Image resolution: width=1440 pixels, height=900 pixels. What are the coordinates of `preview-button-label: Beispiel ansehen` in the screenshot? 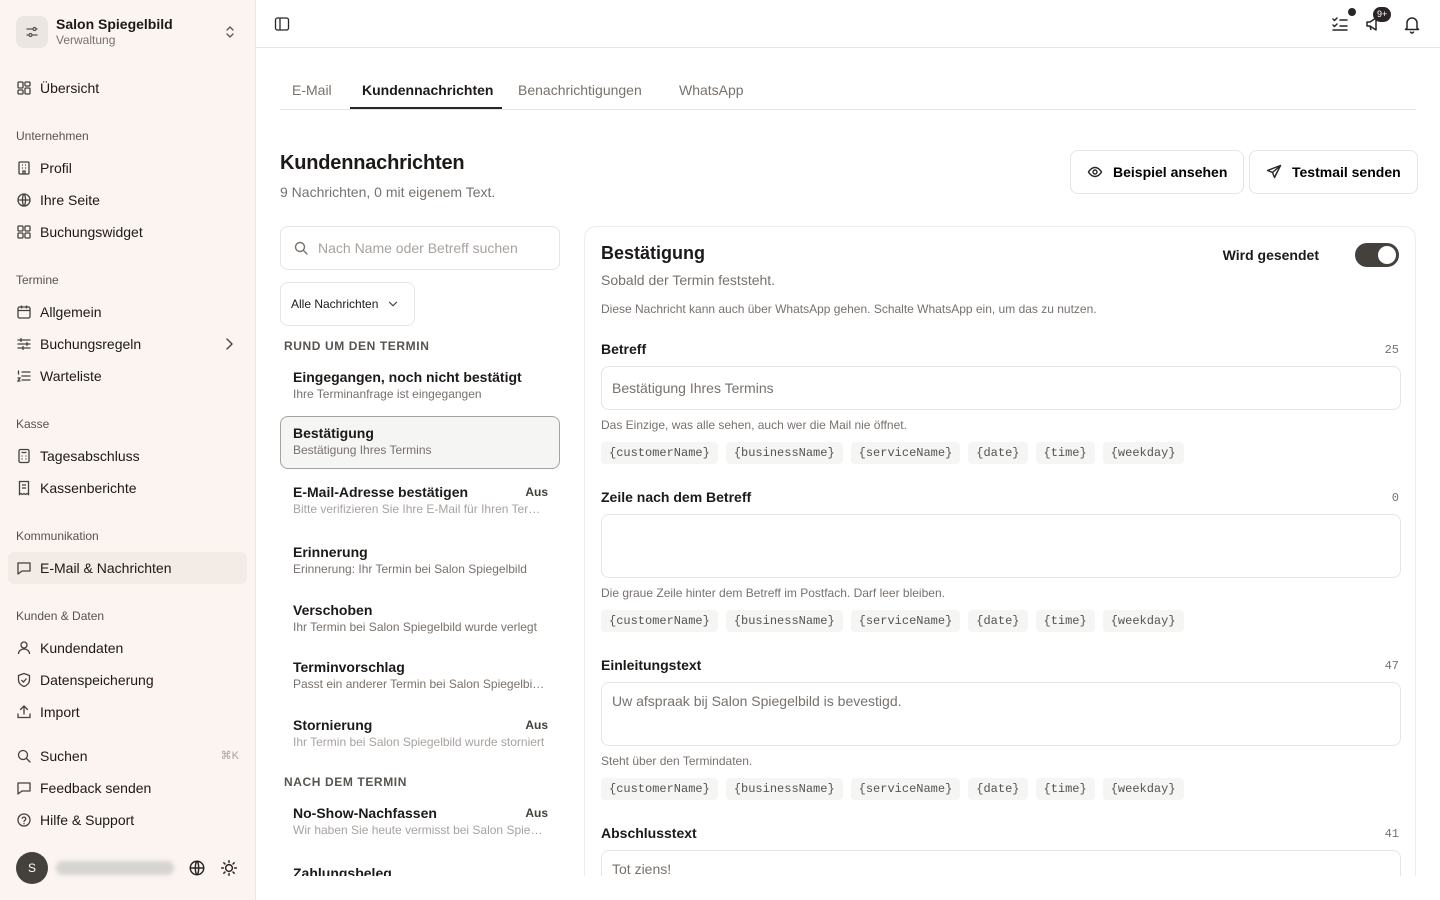 It's located at (1170, 172).